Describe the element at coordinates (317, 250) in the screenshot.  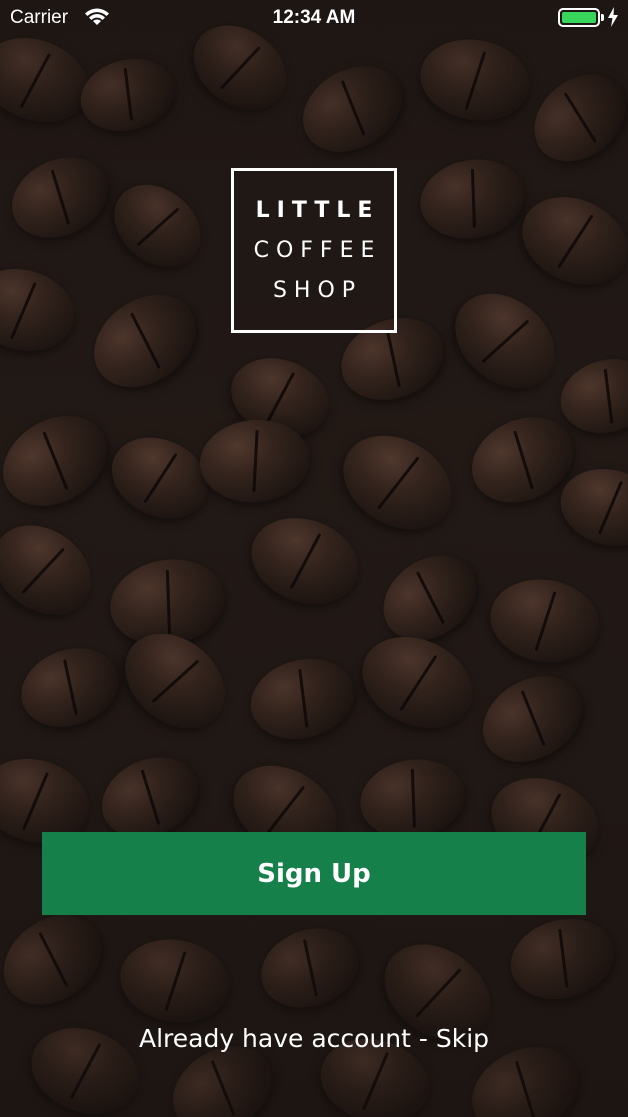
I see `logo-line-coffee: COFFEE` at that location.